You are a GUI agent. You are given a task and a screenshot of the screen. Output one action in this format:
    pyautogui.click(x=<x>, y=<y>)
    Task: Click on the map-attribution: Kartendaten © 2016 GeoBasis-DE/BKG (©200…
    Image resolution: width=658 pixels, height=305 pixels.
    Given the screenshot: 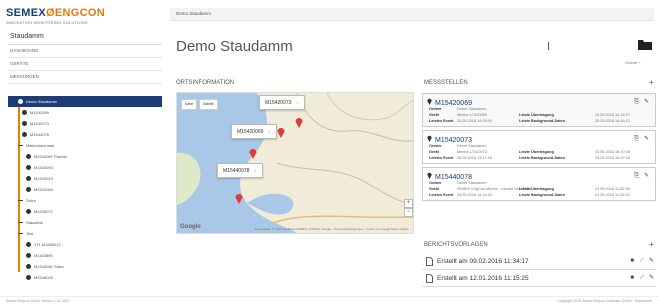 What is the action you would take?
    pyautogui.click(x=332, y=229)
    